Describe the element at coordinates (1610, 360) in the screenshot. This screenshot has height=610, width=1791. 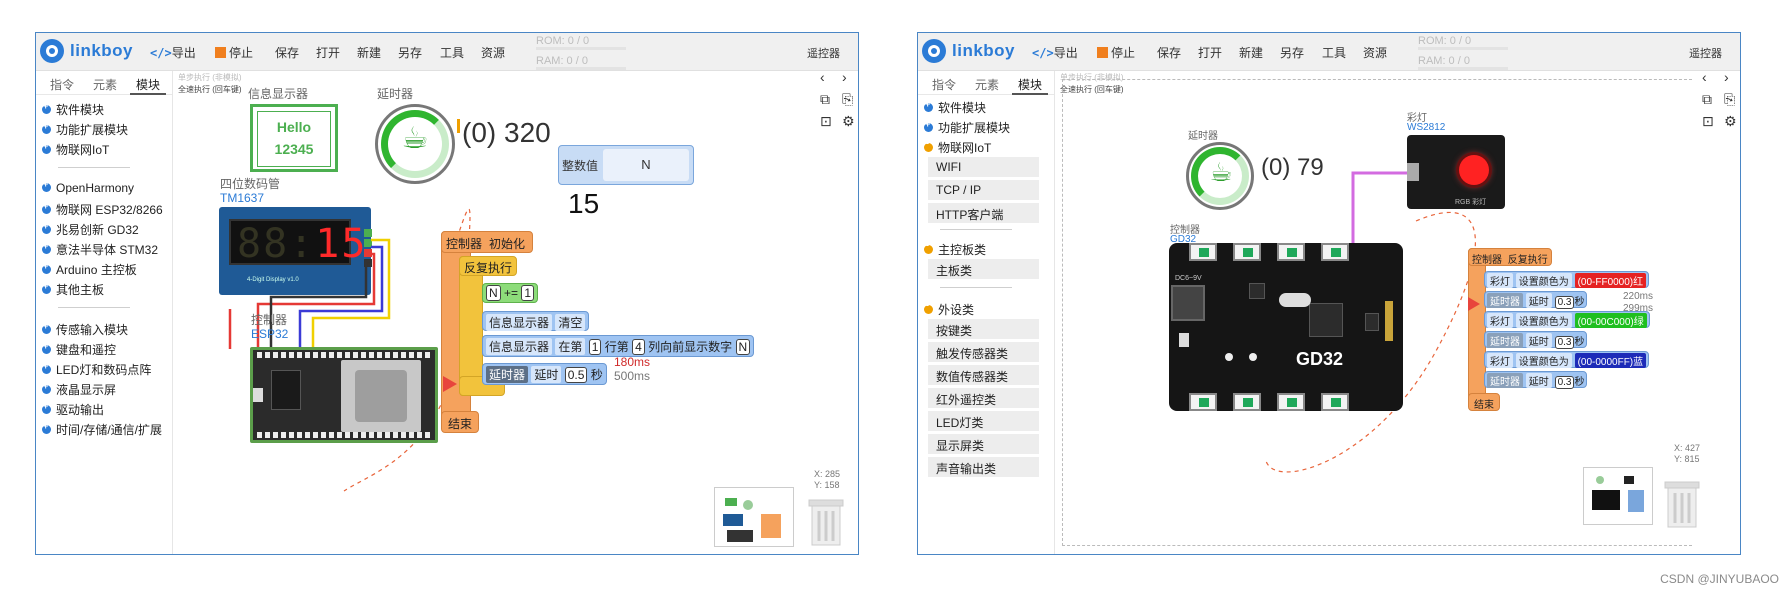
I see `color-value: (00-0000FF)蓝` at that location.